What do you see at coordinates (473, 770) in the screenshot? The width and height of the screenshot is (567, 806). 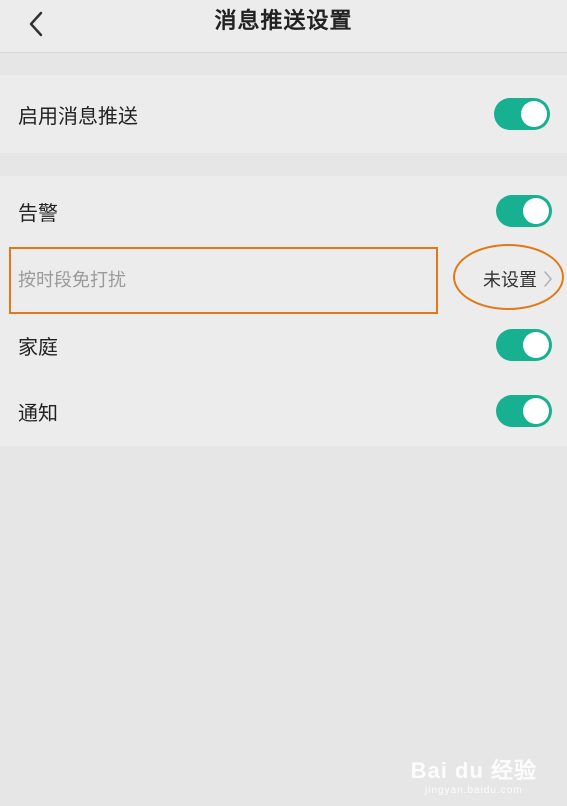 I see `watermark-logo: Bai du 经验` at bounding box center [473, 770].